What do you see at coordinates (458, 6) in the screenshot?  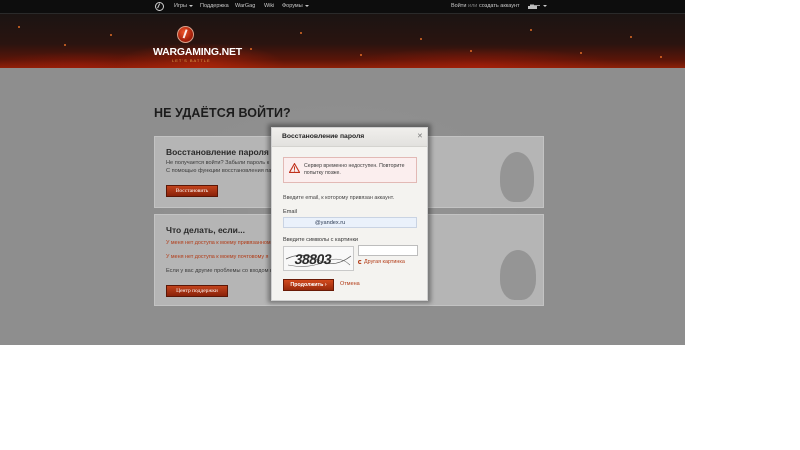 I see `login-link: Войти` at bounding box center [458, 6].